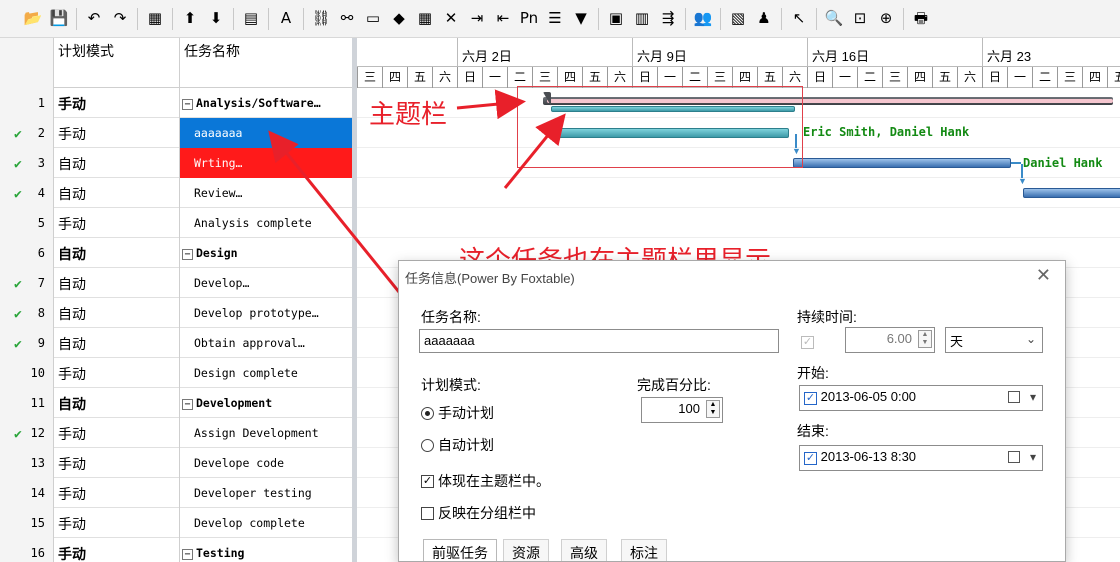 The width and height of the screenshot is (1120, 562). Describe the element at coordinates (599, 341) in the screenshot. I see `task-name-input: aaaaaaa` at that location.